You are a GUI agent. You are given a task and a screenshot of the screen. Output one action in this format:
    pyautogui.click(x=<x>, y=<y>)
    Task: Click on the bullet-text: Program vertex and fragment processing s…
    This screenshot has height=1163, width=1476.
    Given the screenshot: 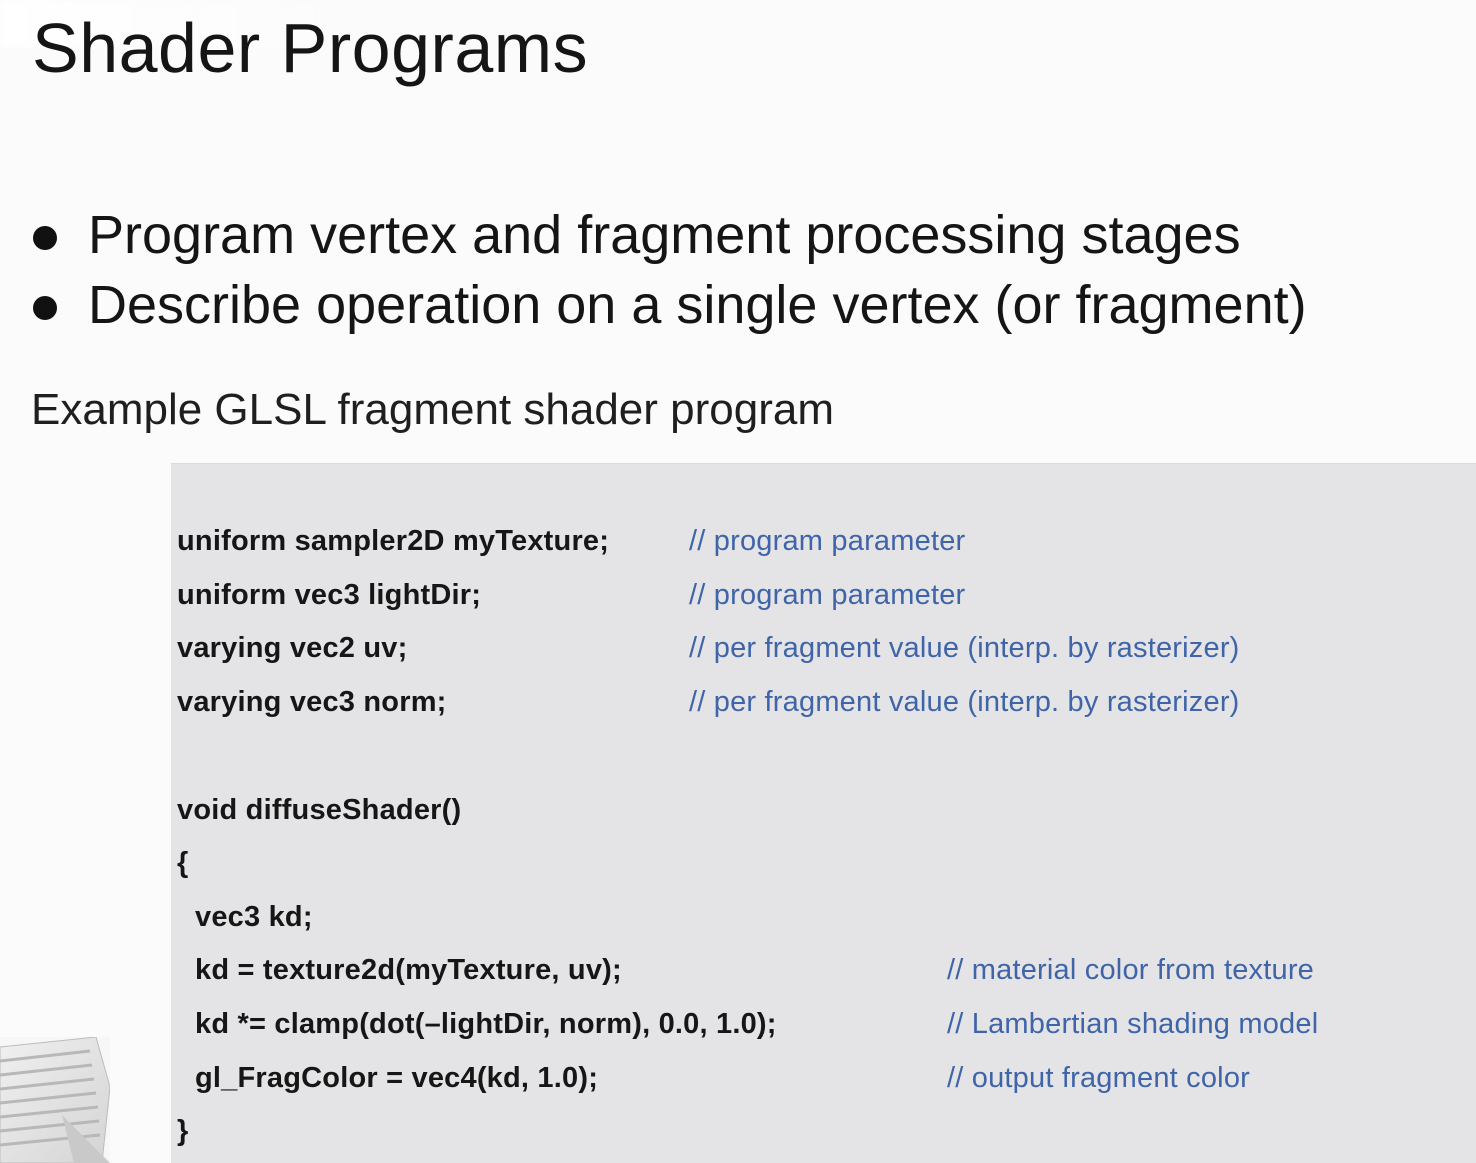 What is the action you would take?
    pyautogui.click(x=664, y=235)
    